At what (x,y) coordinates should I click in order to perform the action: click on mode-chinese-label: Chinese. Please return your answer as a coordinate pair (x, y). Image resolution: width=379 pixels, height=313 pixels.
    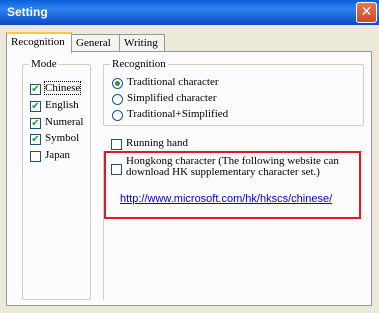
    Looking at the image, I should click on (62, 88).